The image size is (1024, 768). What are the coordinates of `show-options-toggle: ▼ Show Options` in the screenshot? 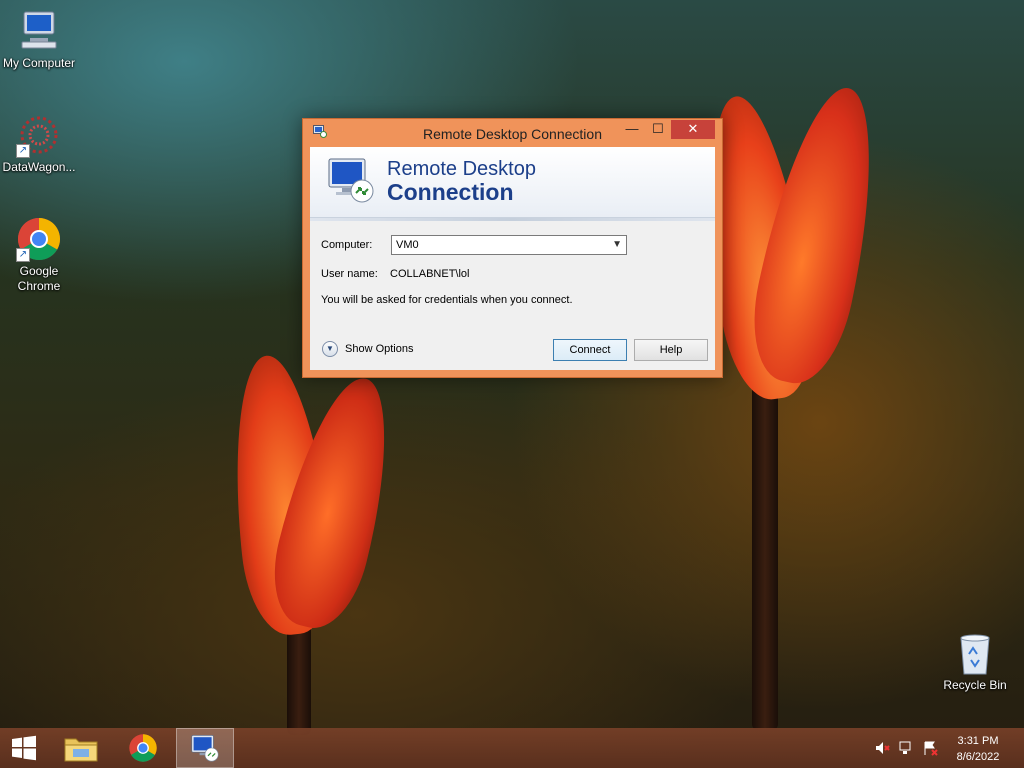 It's located at (367, 349).